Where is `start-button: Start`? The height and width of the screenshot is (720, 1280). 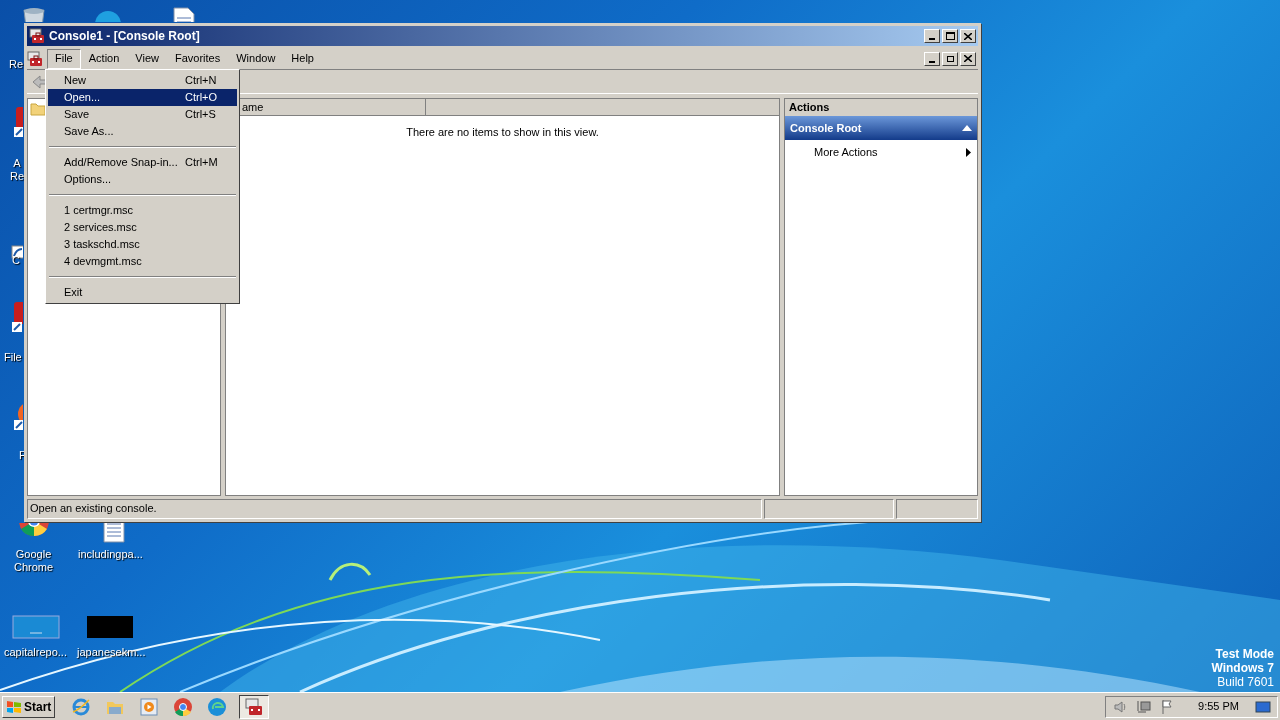
start-button: Start is located at coordinates (29, 706).